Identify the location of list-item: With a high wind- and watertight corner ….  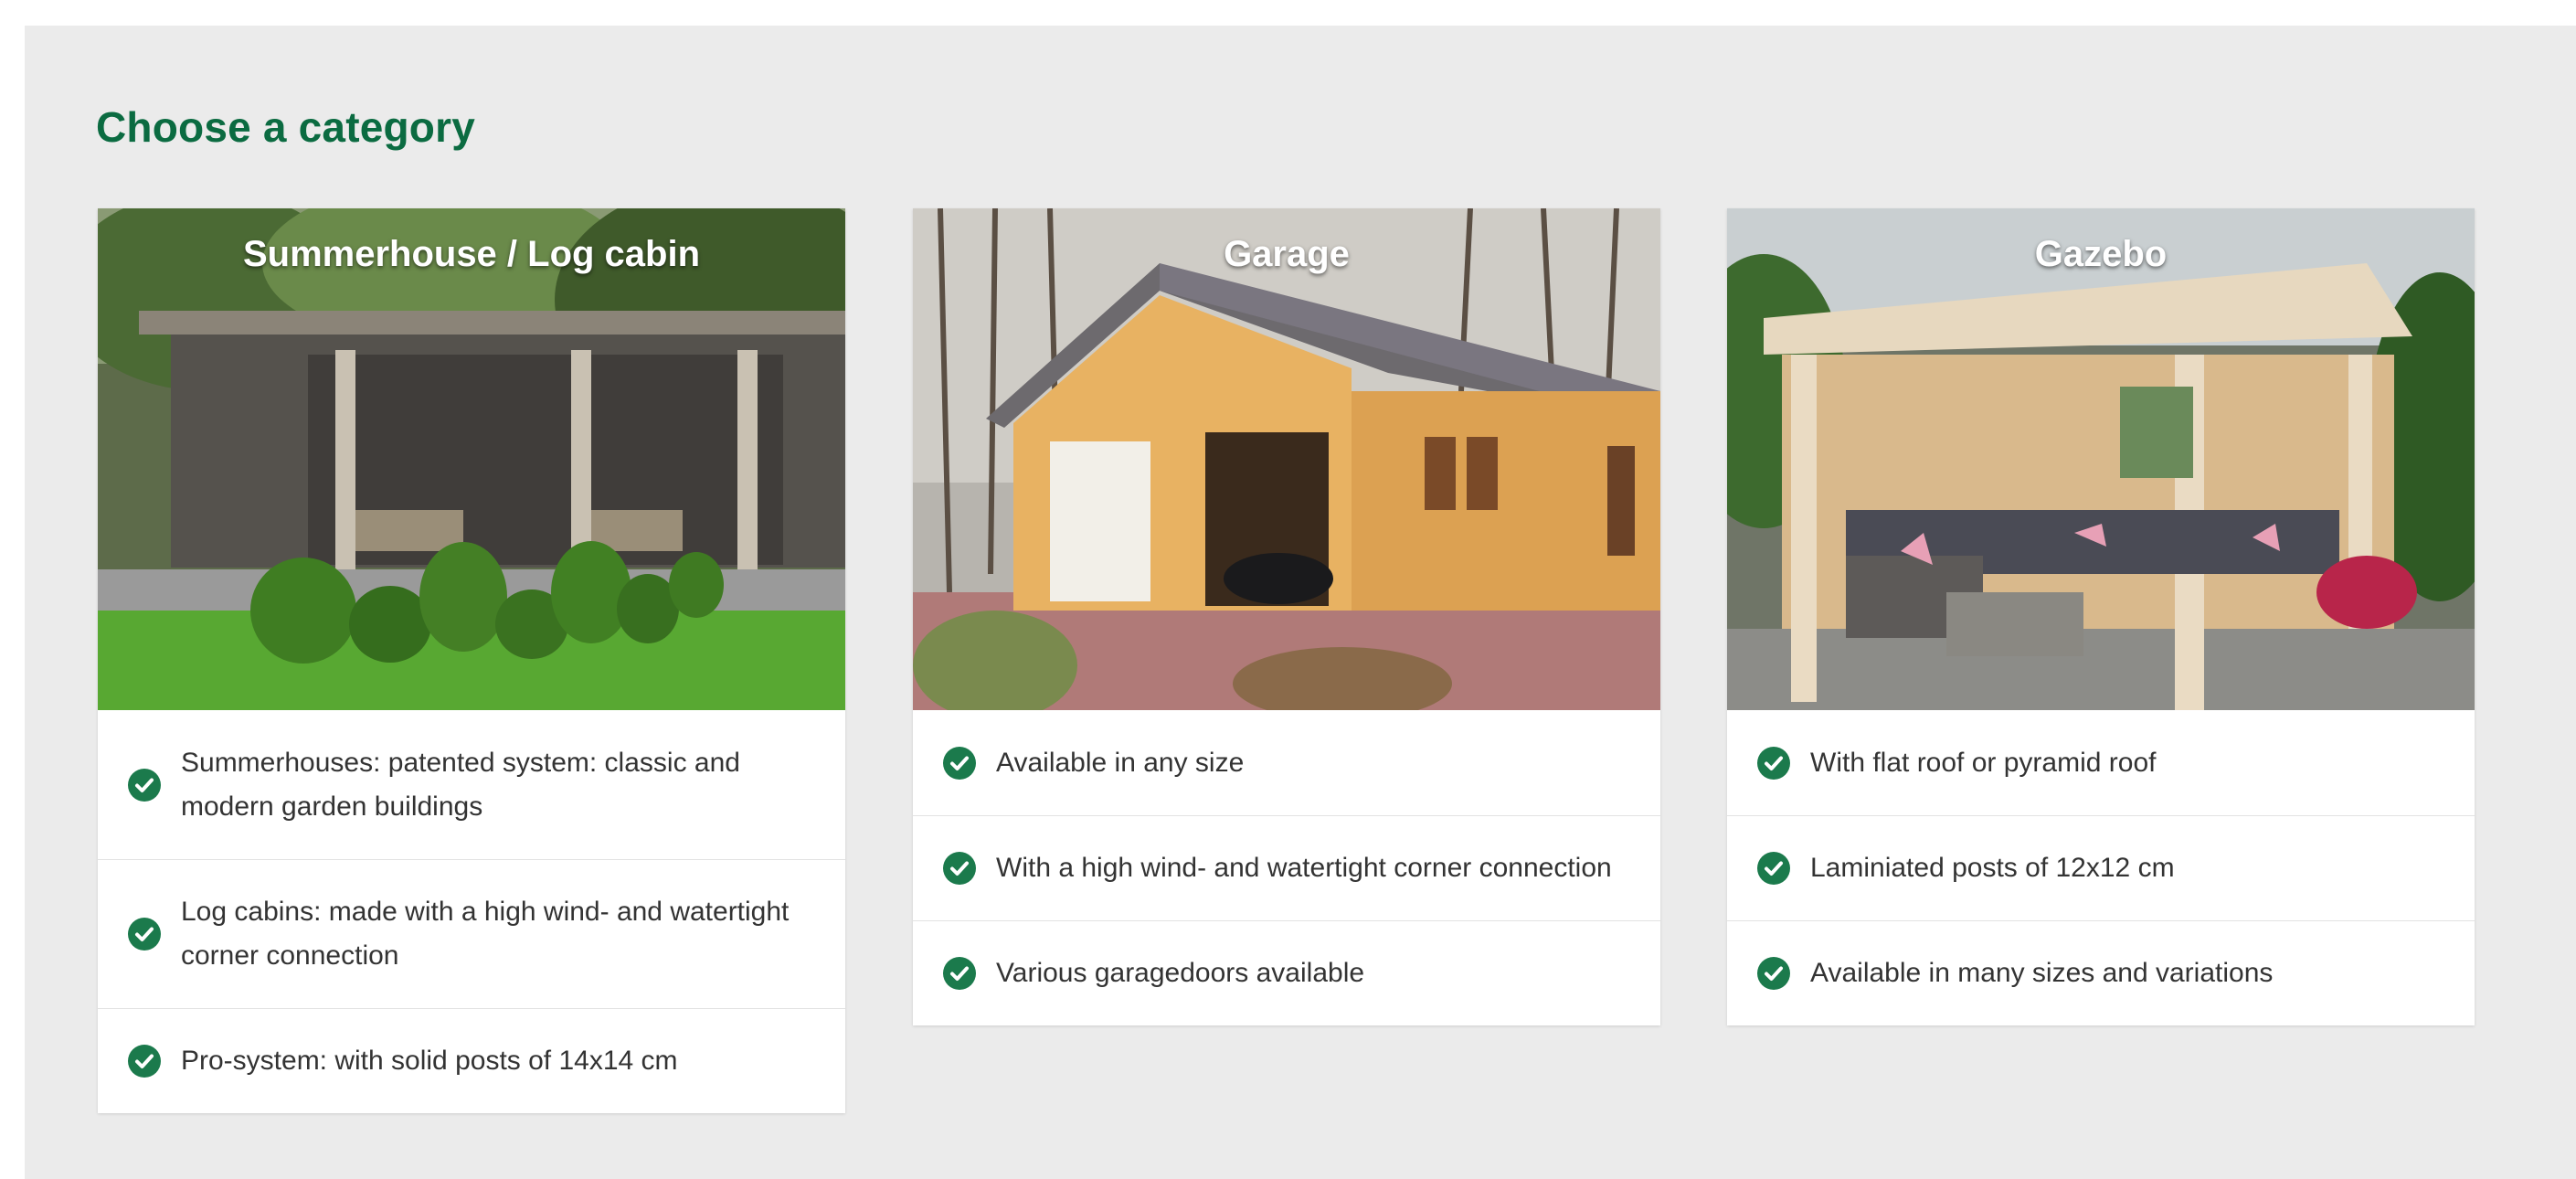
(1286, 867).